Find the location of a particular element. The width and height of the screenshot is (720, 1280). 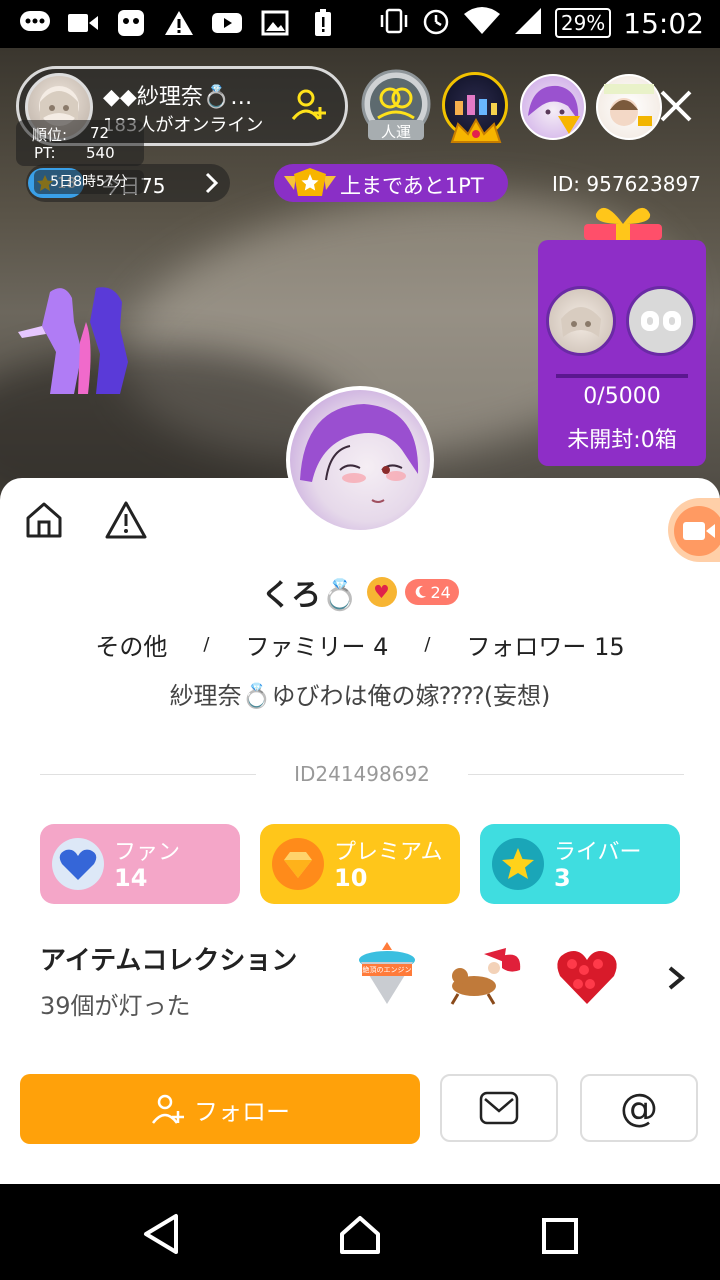

follow-button: フォロー is located at coordinates (220, 1109).